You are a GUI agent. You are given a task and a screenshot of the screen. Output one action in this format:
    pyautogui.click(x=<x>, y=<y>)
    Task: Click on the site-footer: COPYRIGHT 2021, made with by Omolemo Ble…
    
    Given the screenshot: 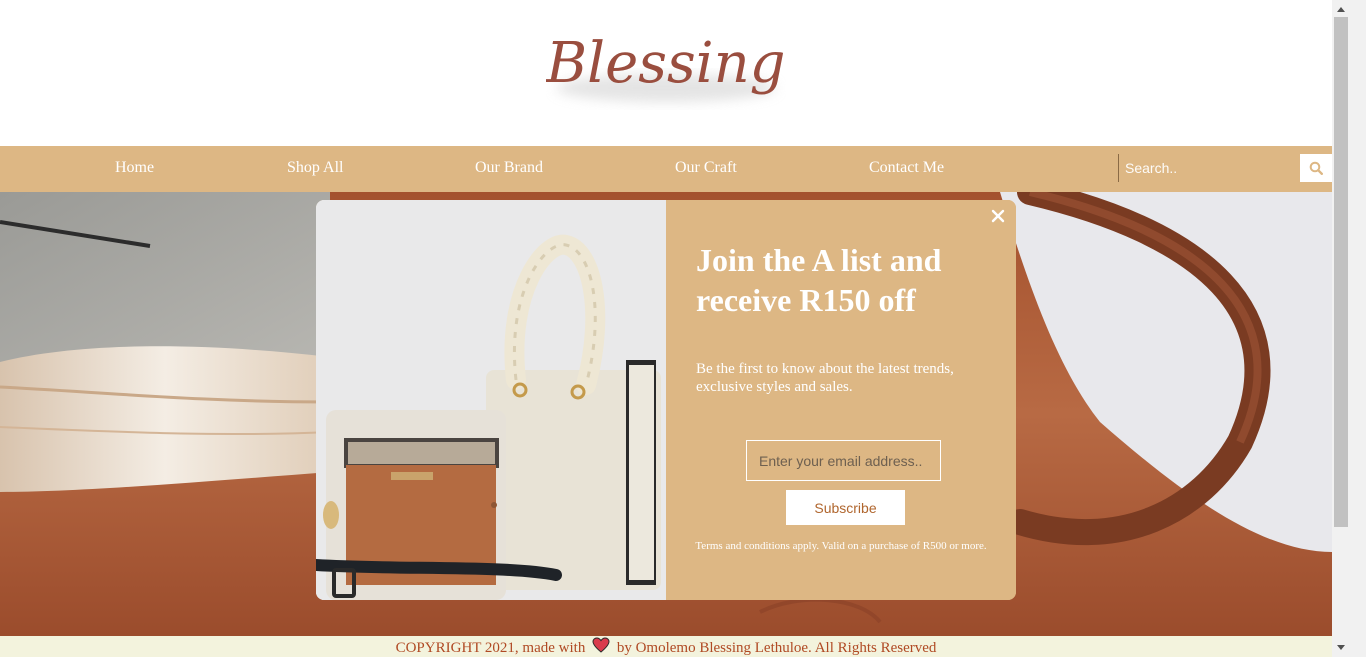 What is the action you would take?
    pyautogui.click(x=666, y=646)
    